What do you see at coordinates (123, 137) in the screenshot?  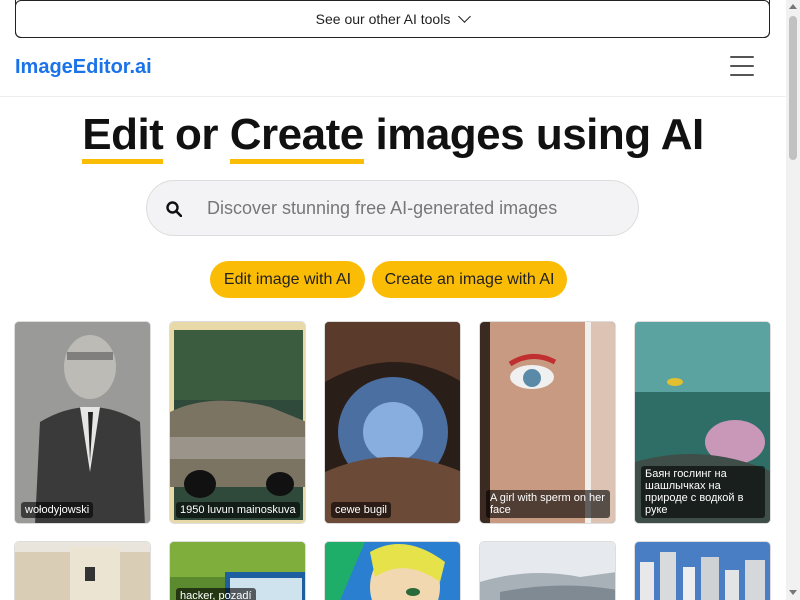 I see `title-edit-word: Edit` at bounding box center [123, 137].